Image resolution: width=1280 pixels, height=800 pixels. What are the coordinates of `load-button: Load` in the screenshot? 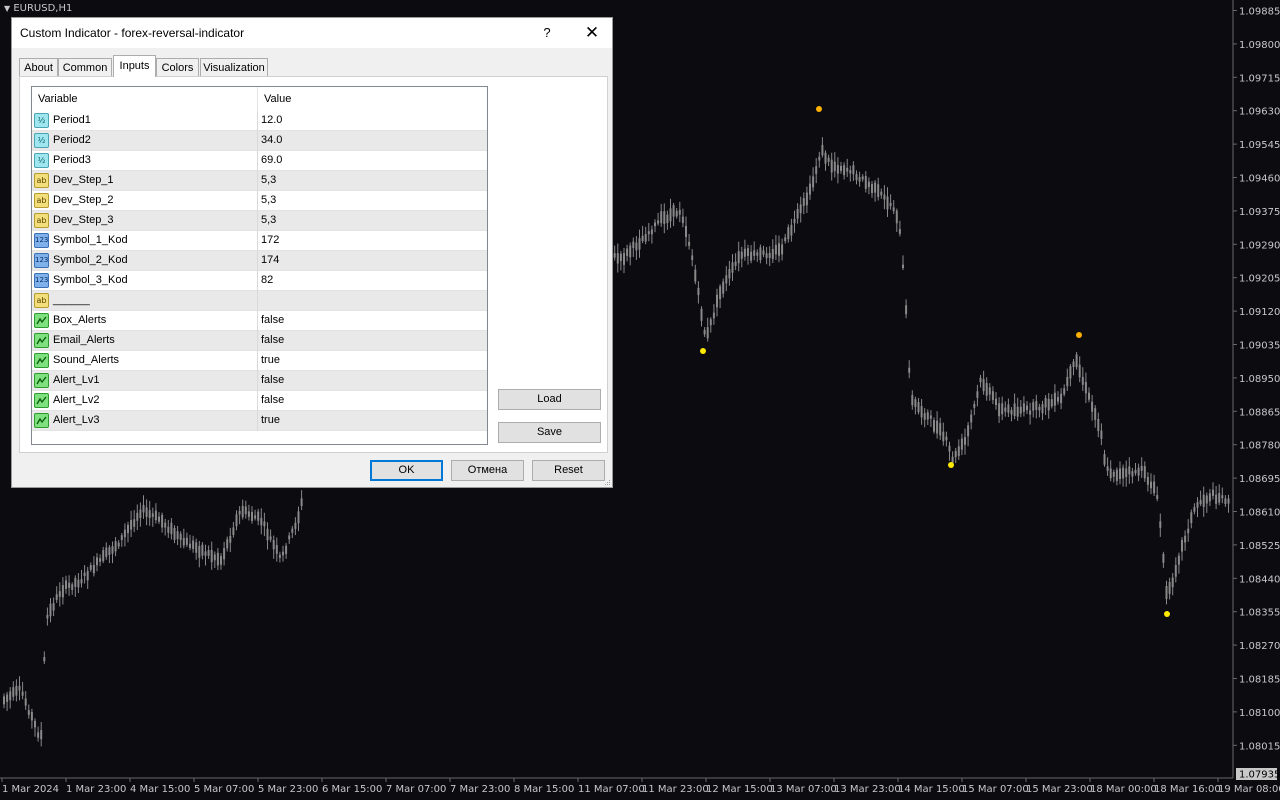 It's located at (549, 399).